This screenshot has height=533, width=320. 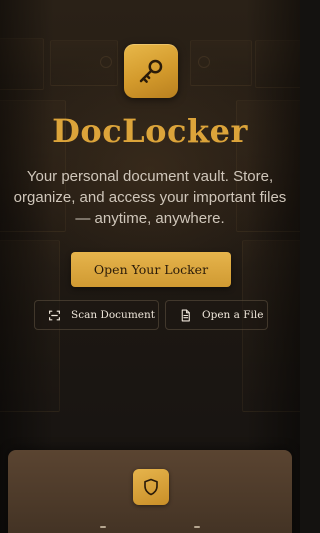 I want to click on shield-icon, so click(x=151, y=487).